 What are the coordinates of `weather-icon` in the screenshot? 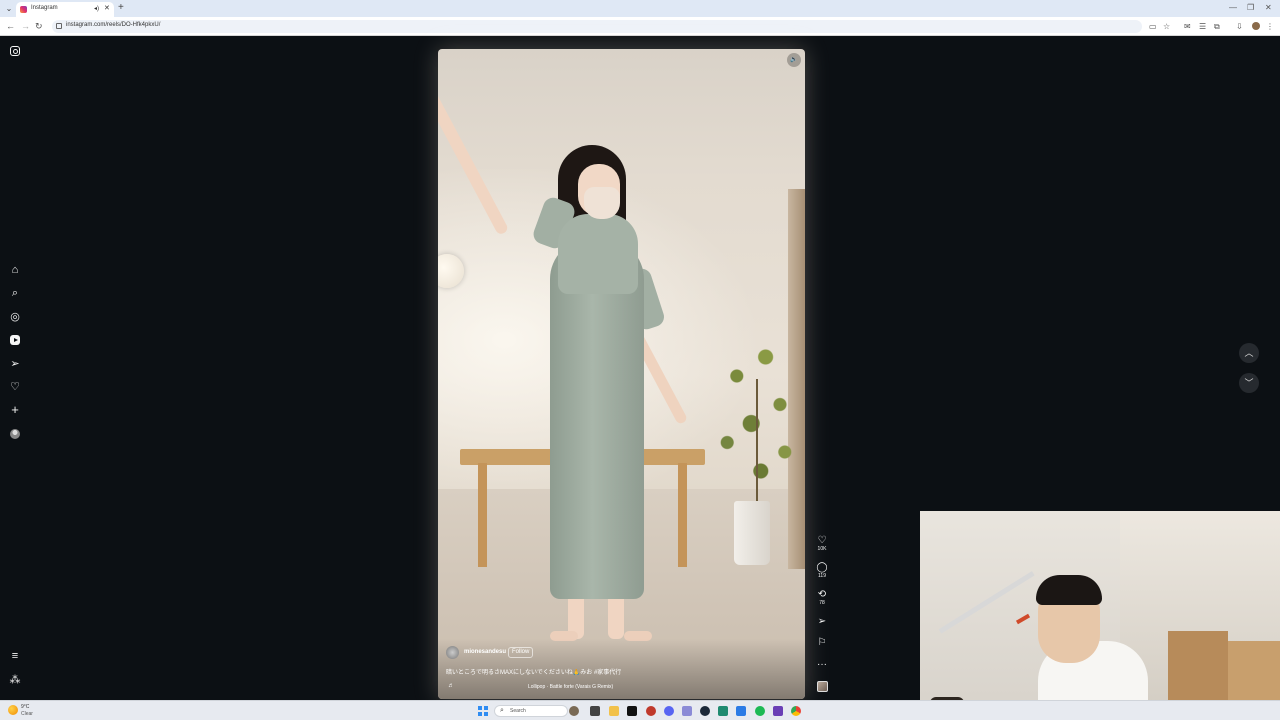 It's located at (13, 710).